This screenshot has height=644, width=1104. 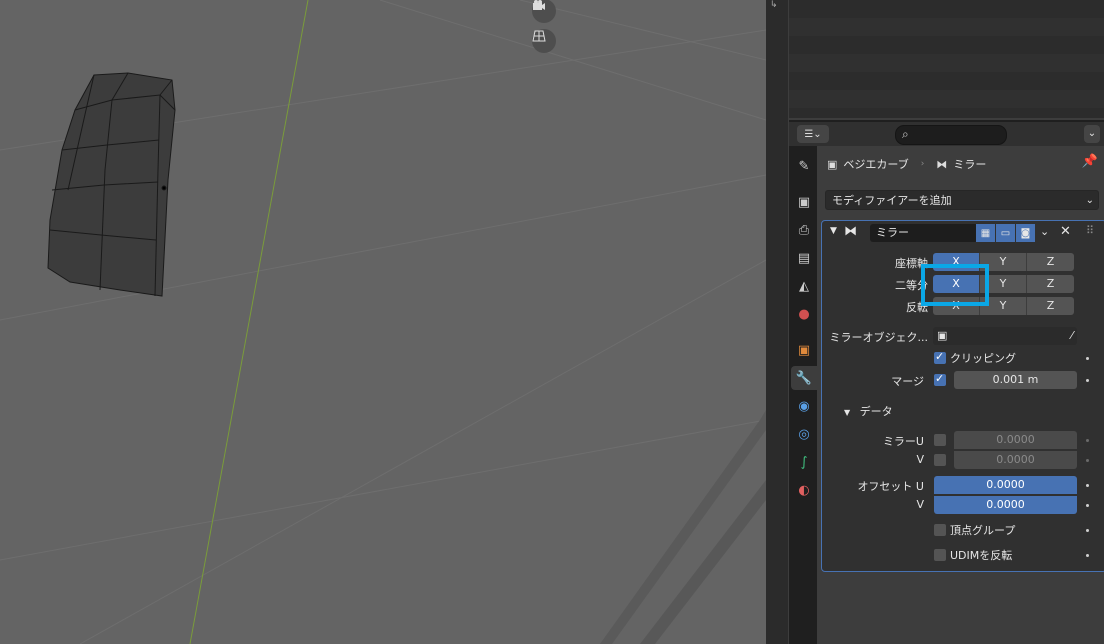 I want to click on material-icon: ◐, so click(x=804, y=490).